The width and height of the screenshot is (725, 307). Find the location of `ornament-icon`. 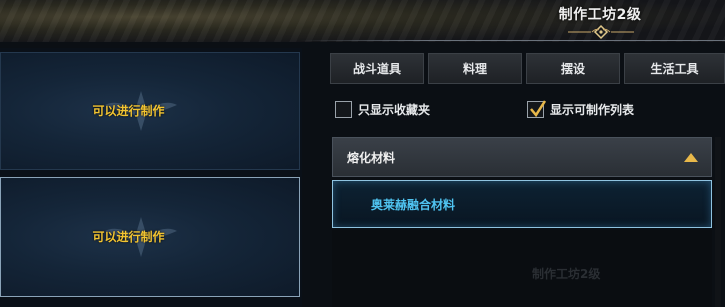

ornament-icon is located at coordinates (601, 32).